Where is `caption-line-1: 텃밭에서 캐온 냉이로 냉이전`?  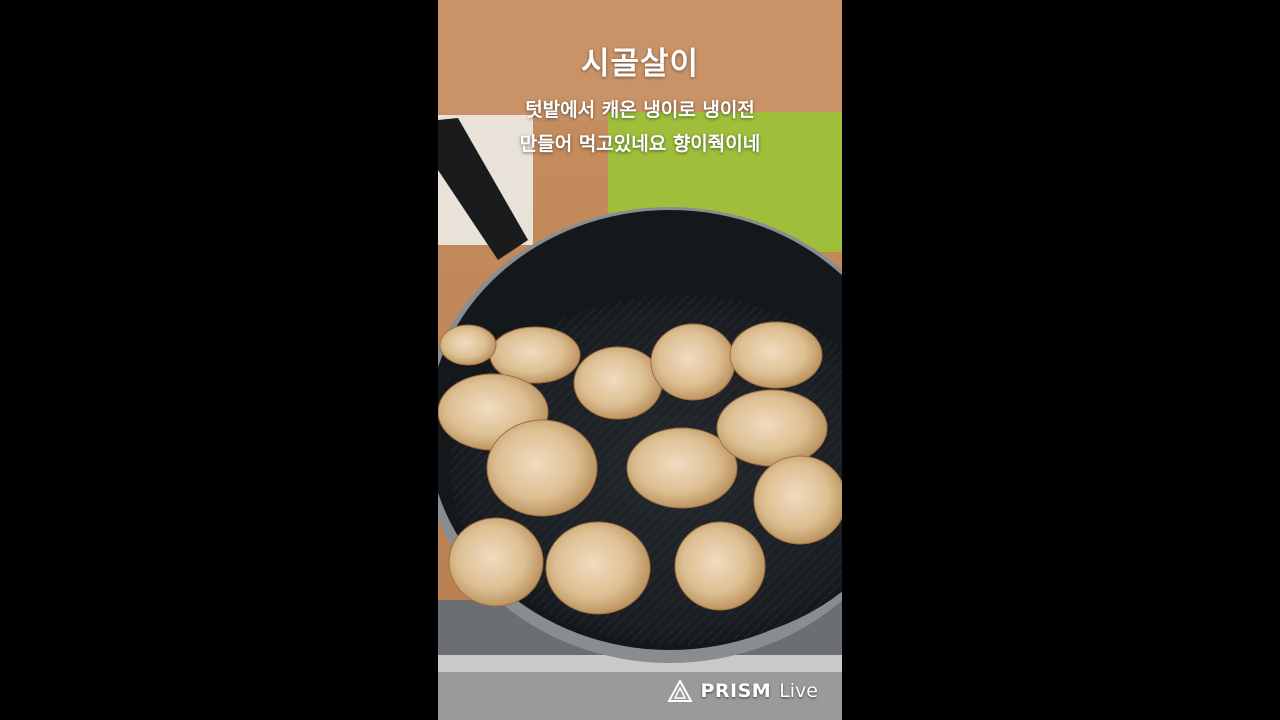 caption-line-1: 텃밭에서 캐온 냉이로 냉이전 is located at coordinates (640, 110).